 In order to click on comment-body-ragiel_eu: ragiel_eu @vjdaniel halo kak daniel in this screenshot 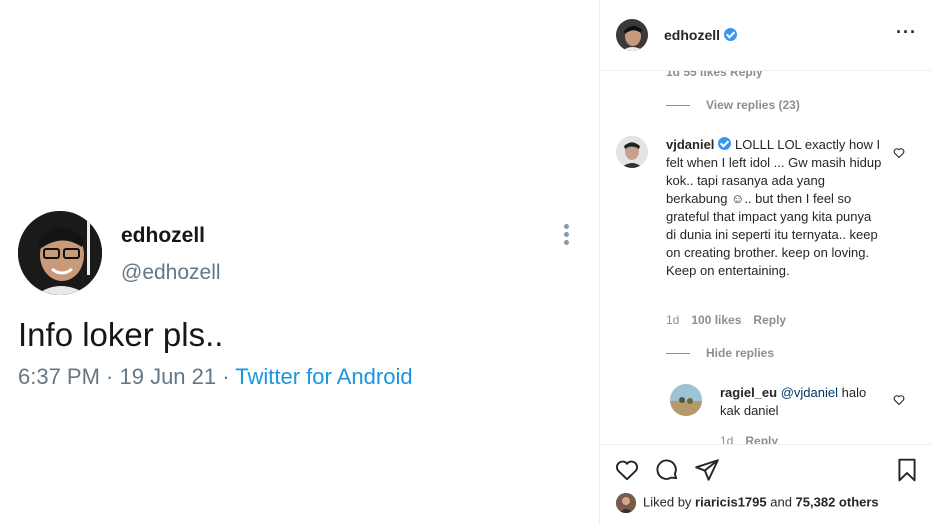, I will do `click(801, 402)`.